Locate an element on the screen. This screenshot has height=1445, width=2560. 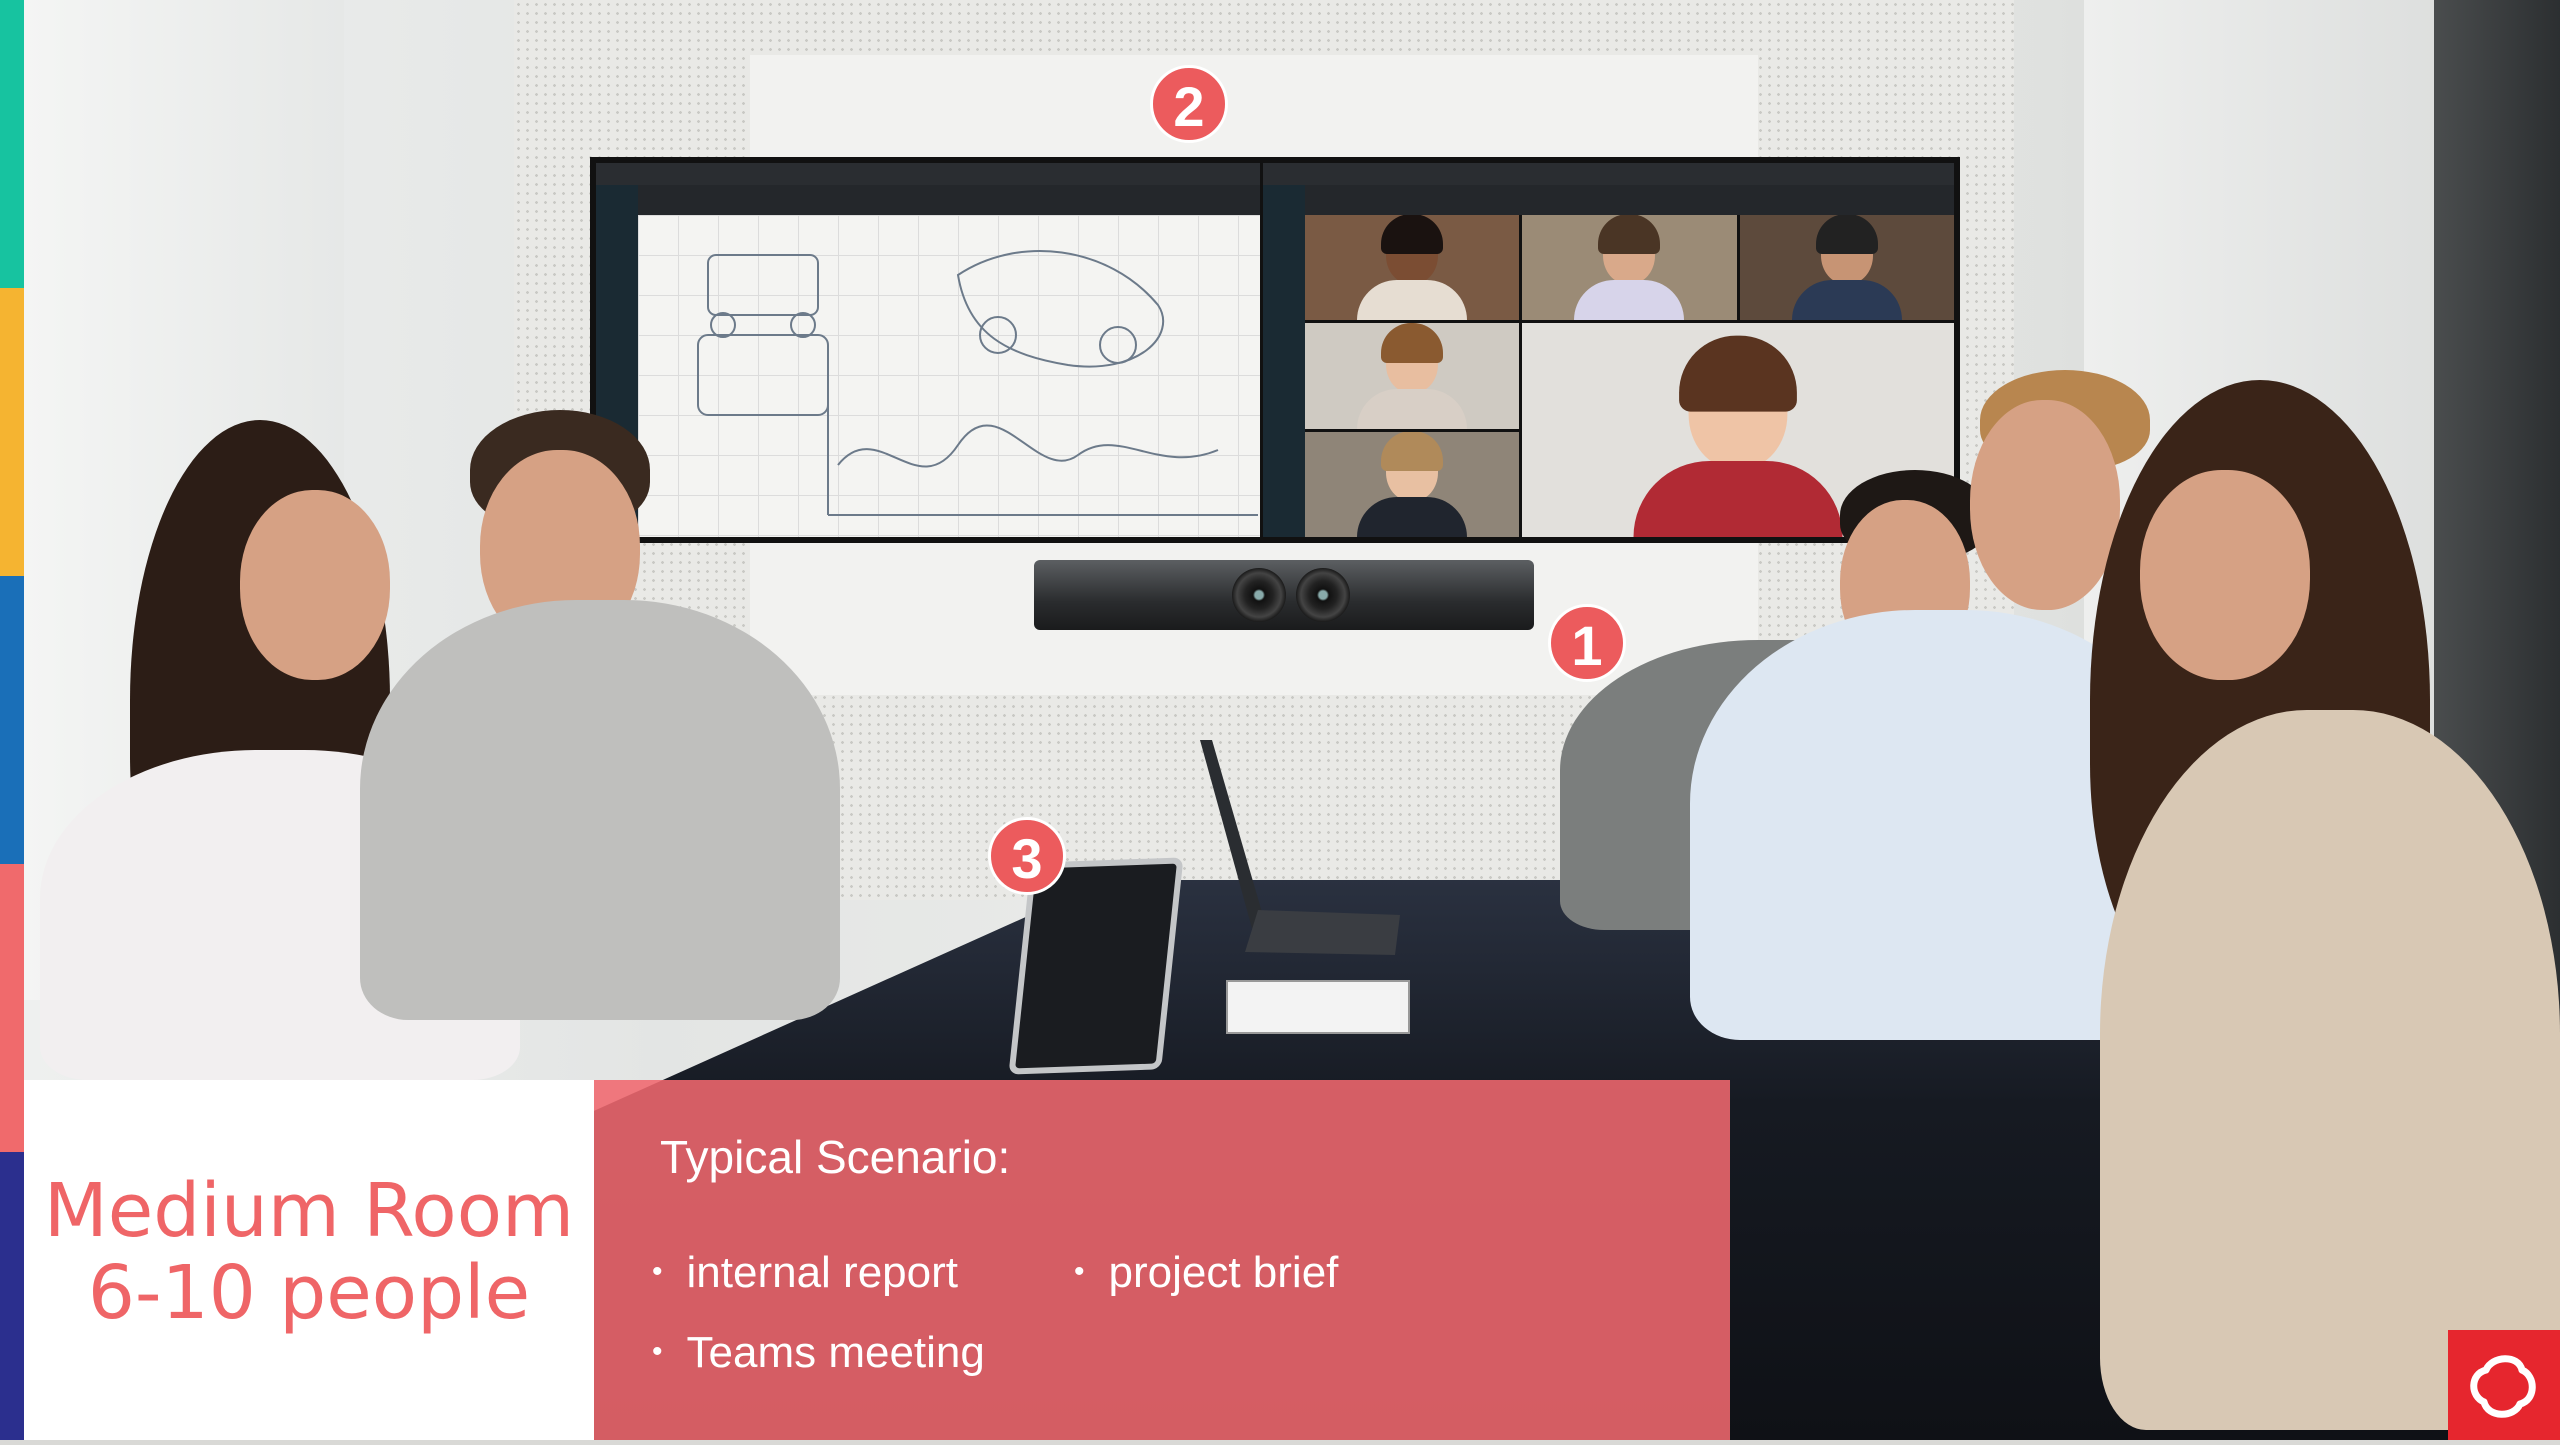
brand-swirl-icon is located at coordinates (2503, 1386).